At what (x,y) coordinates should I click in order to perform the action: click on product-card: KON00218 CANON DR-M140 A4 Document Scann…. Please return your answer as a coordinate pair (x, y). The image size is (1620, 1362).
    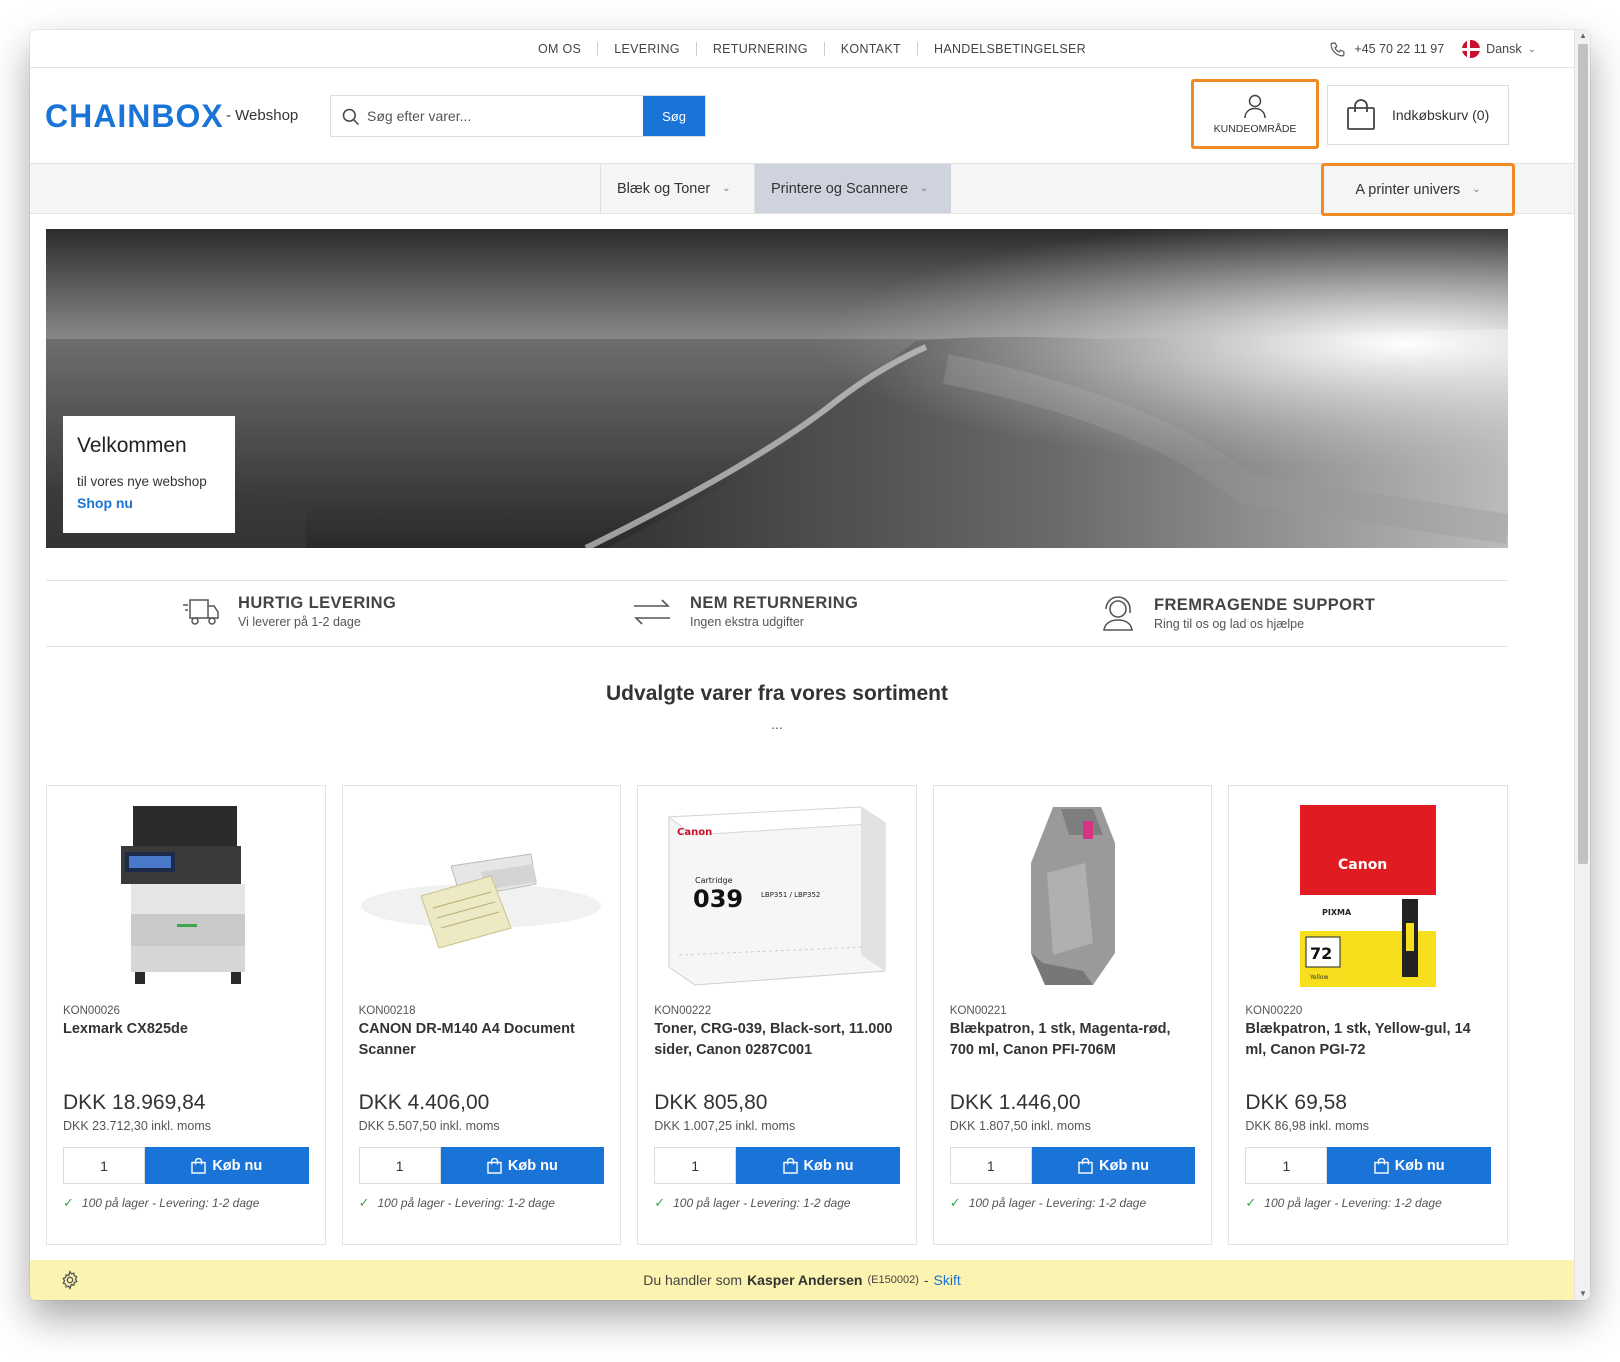
    Looking at the image, I should click on (481, 1015).